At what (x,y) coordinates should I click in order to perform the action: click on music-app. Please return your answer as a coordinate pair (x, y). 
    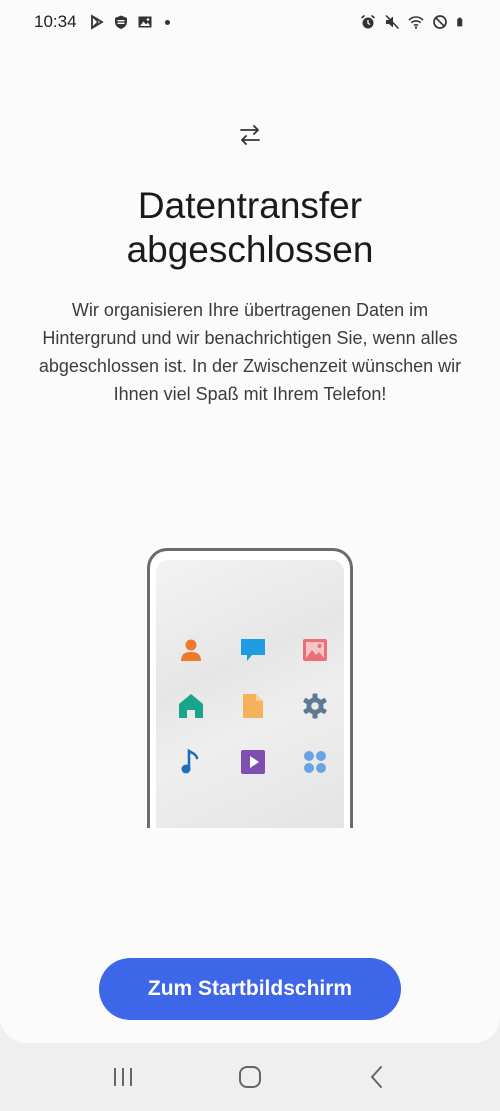
    Looking at the image, I should click on (191, 762).